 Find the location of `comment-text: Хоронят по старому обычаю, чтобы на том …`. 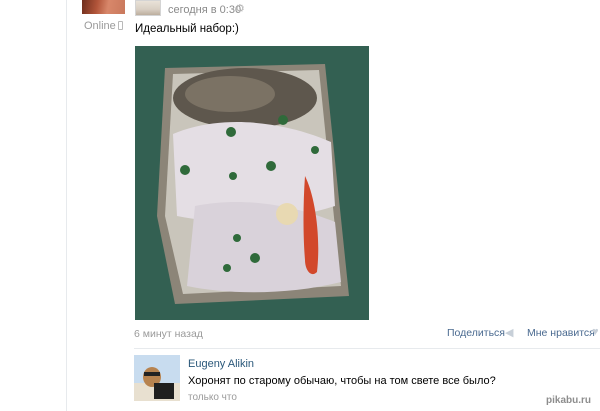

comment-text: Хоронят по старому обычаю, чтобы на том … is located at coordinates (342, 381).